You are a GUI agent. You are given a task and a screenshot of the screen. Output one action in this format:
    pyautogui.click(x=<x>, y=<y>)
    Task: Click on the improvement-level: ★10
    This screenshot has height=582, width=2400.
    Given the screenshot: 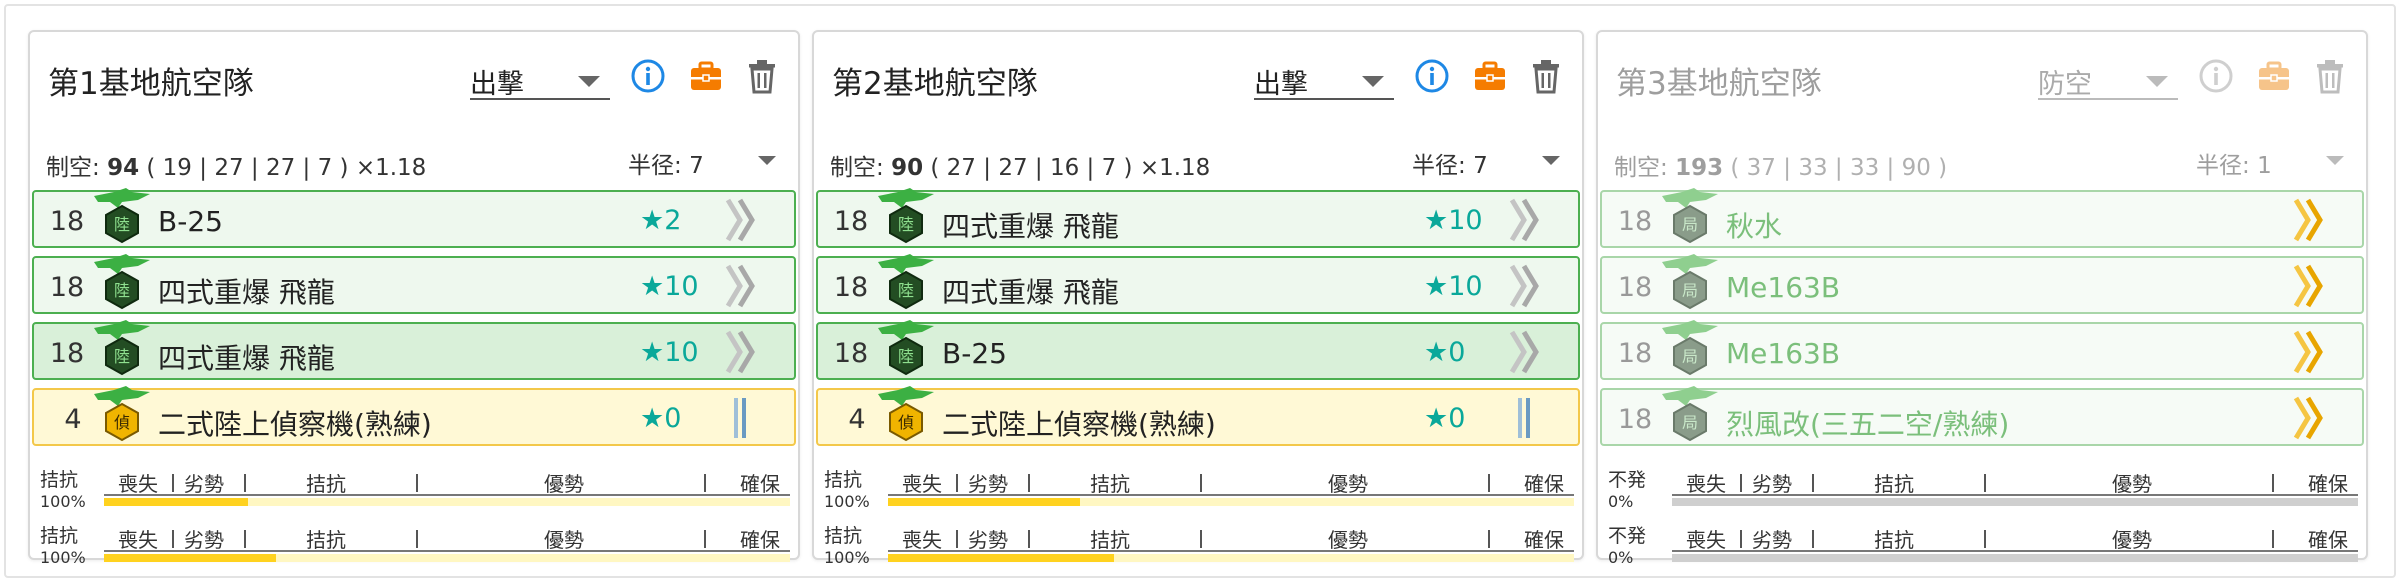 What is the action you would take?
    pyautogui.click(x=669, y=352)
    